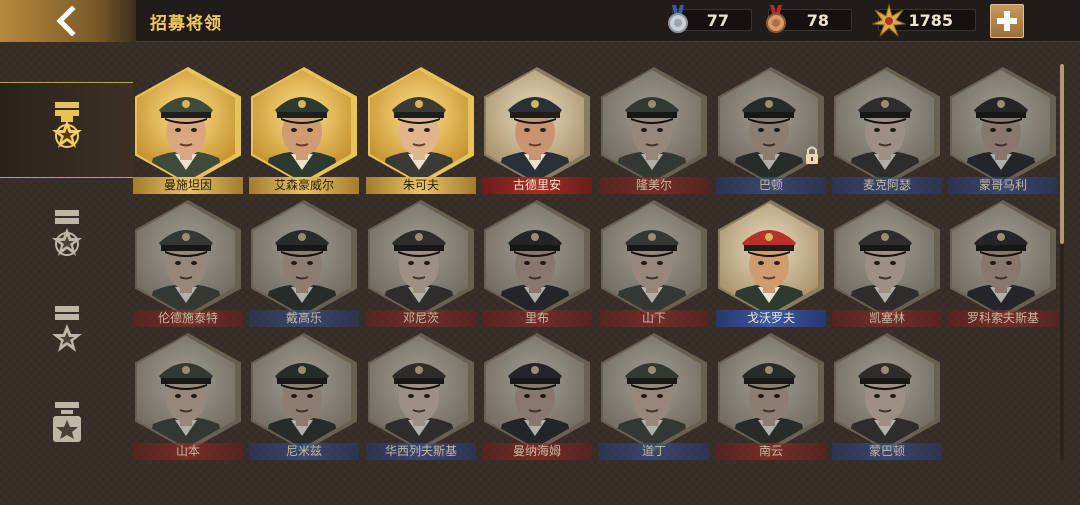 The height and width of the screenshot is (505, 1080). Describe the element at coordinates (812, 155) in the screenshot. I see `lock-icon` at that location.